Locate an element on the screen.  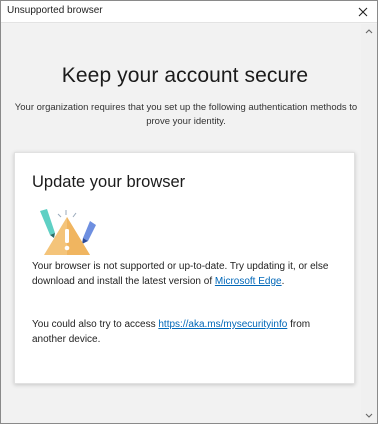
scroll-down-button is located at coordinates (369, 416).